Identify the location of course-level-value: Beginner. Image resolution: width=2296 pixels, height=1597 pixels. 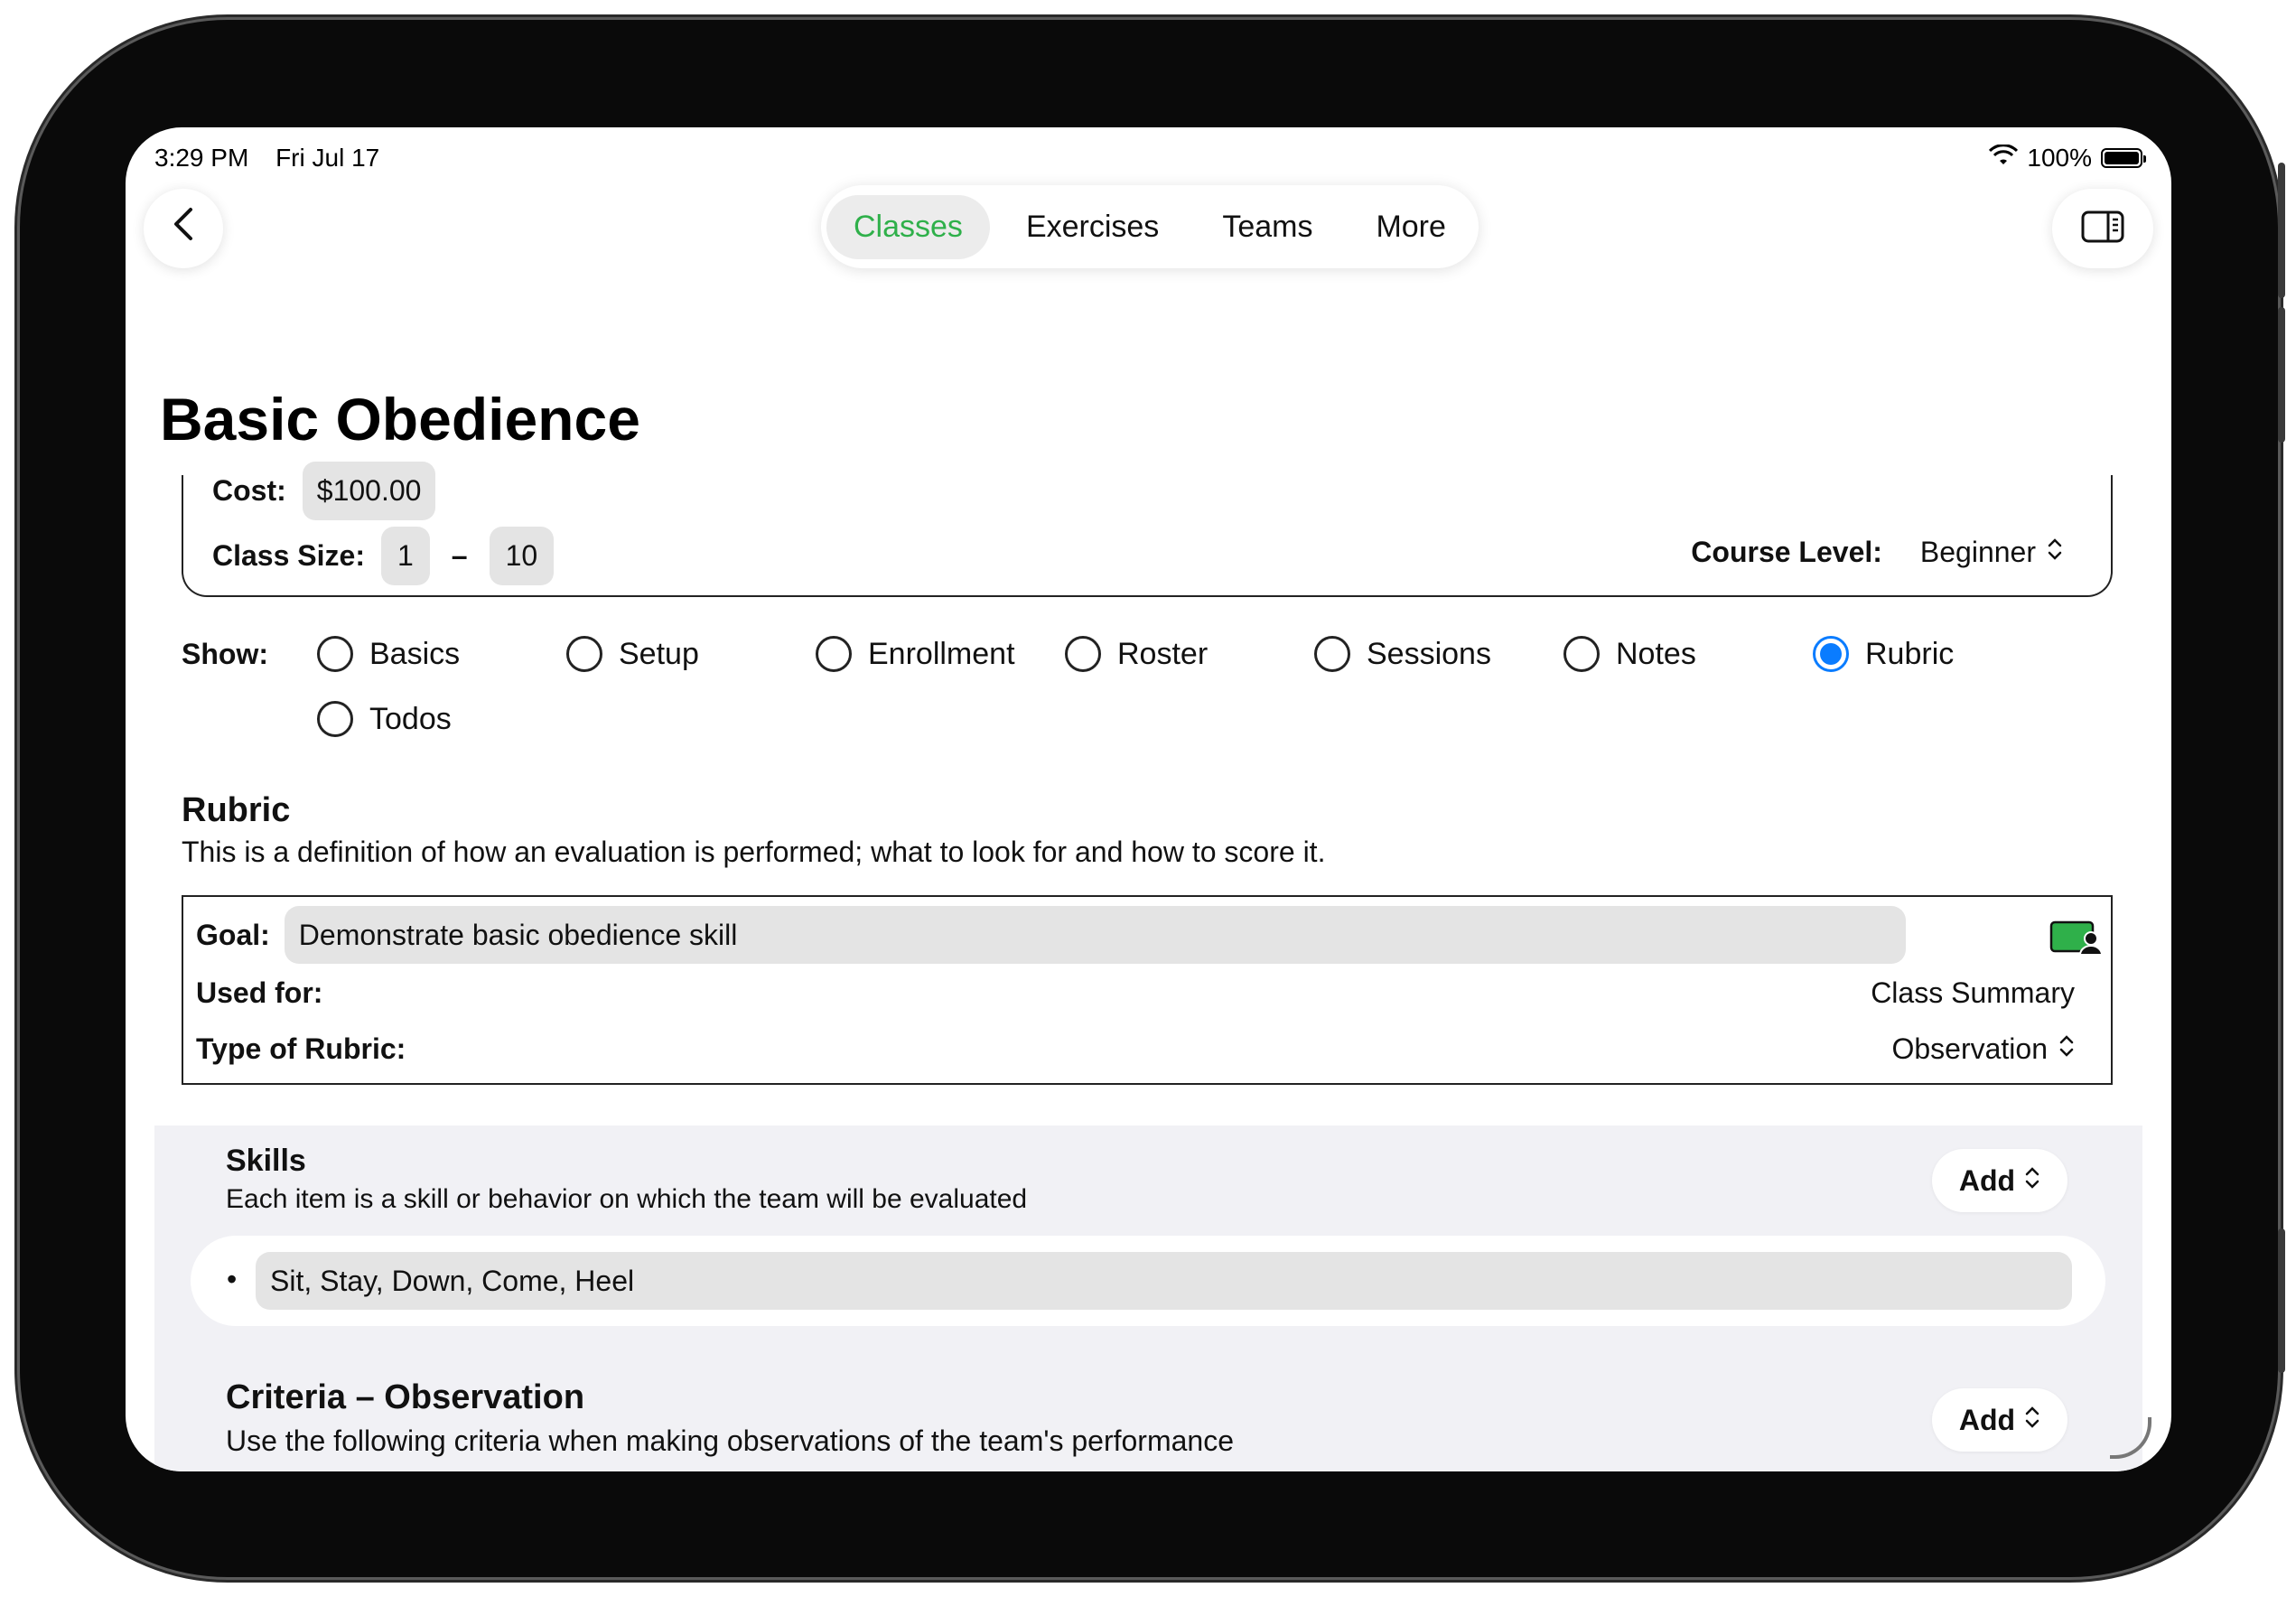
(1977, 552).